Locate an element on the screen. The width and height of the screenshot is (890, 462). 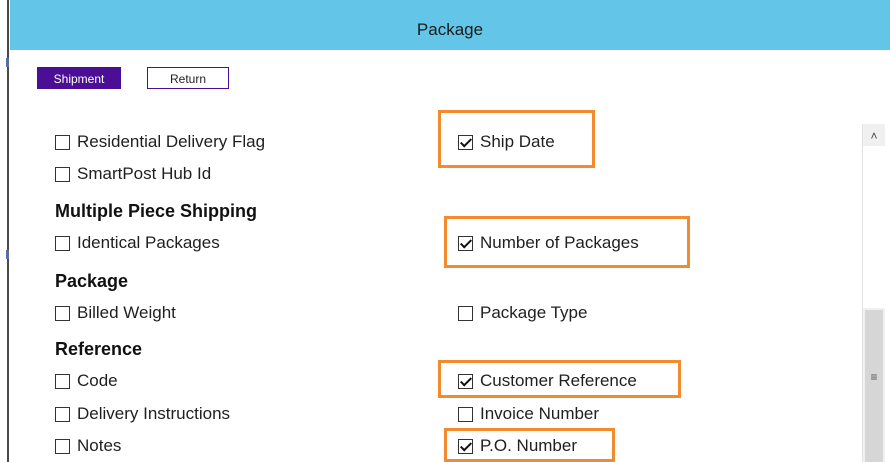
option-label: SmartPost Hub Id is located at coordinates (144, 173).